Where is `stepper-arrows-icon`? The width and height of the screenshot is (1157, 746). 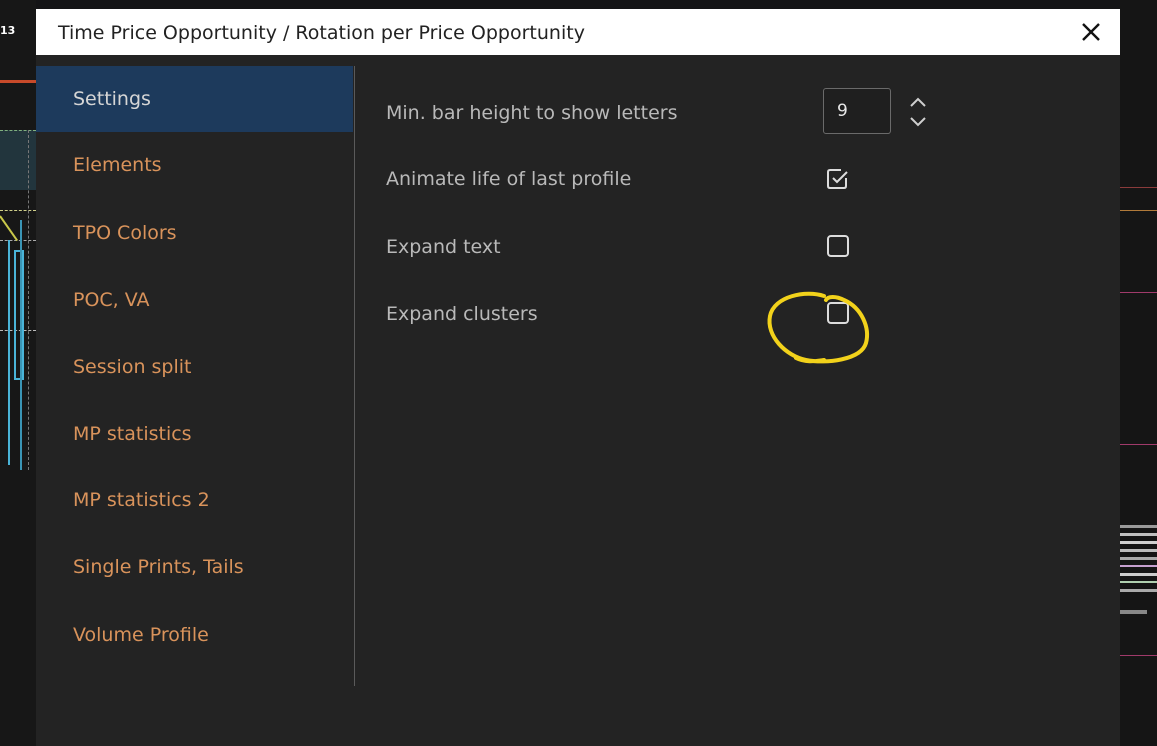 stepper-arrows-icon is located at coordinates (918, 112).